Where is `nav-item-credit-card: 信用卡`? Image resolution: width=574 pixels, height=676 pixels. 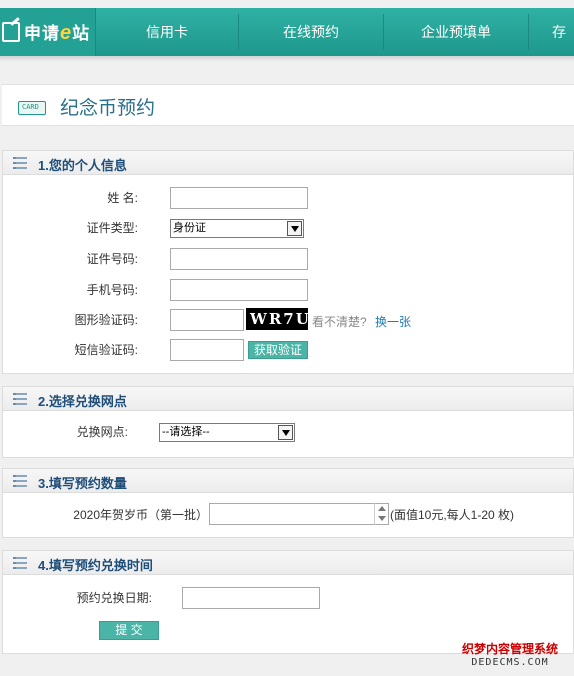
nav-item-credit-card: 信用卡 is located at coordinates (167, 32).